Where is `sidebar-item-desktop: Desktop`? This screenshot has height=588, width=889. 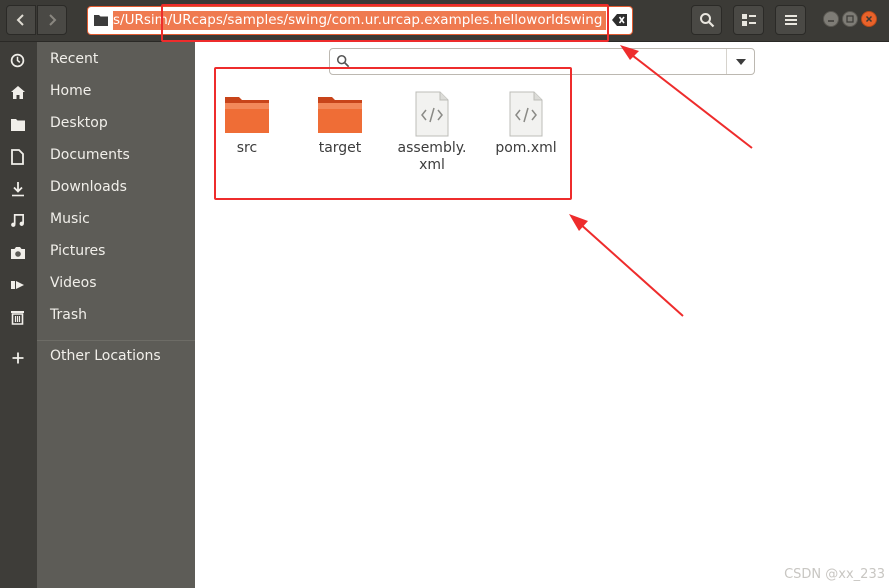 sidebar-item-desktop: Desktop is located at coordinates (97, 124).